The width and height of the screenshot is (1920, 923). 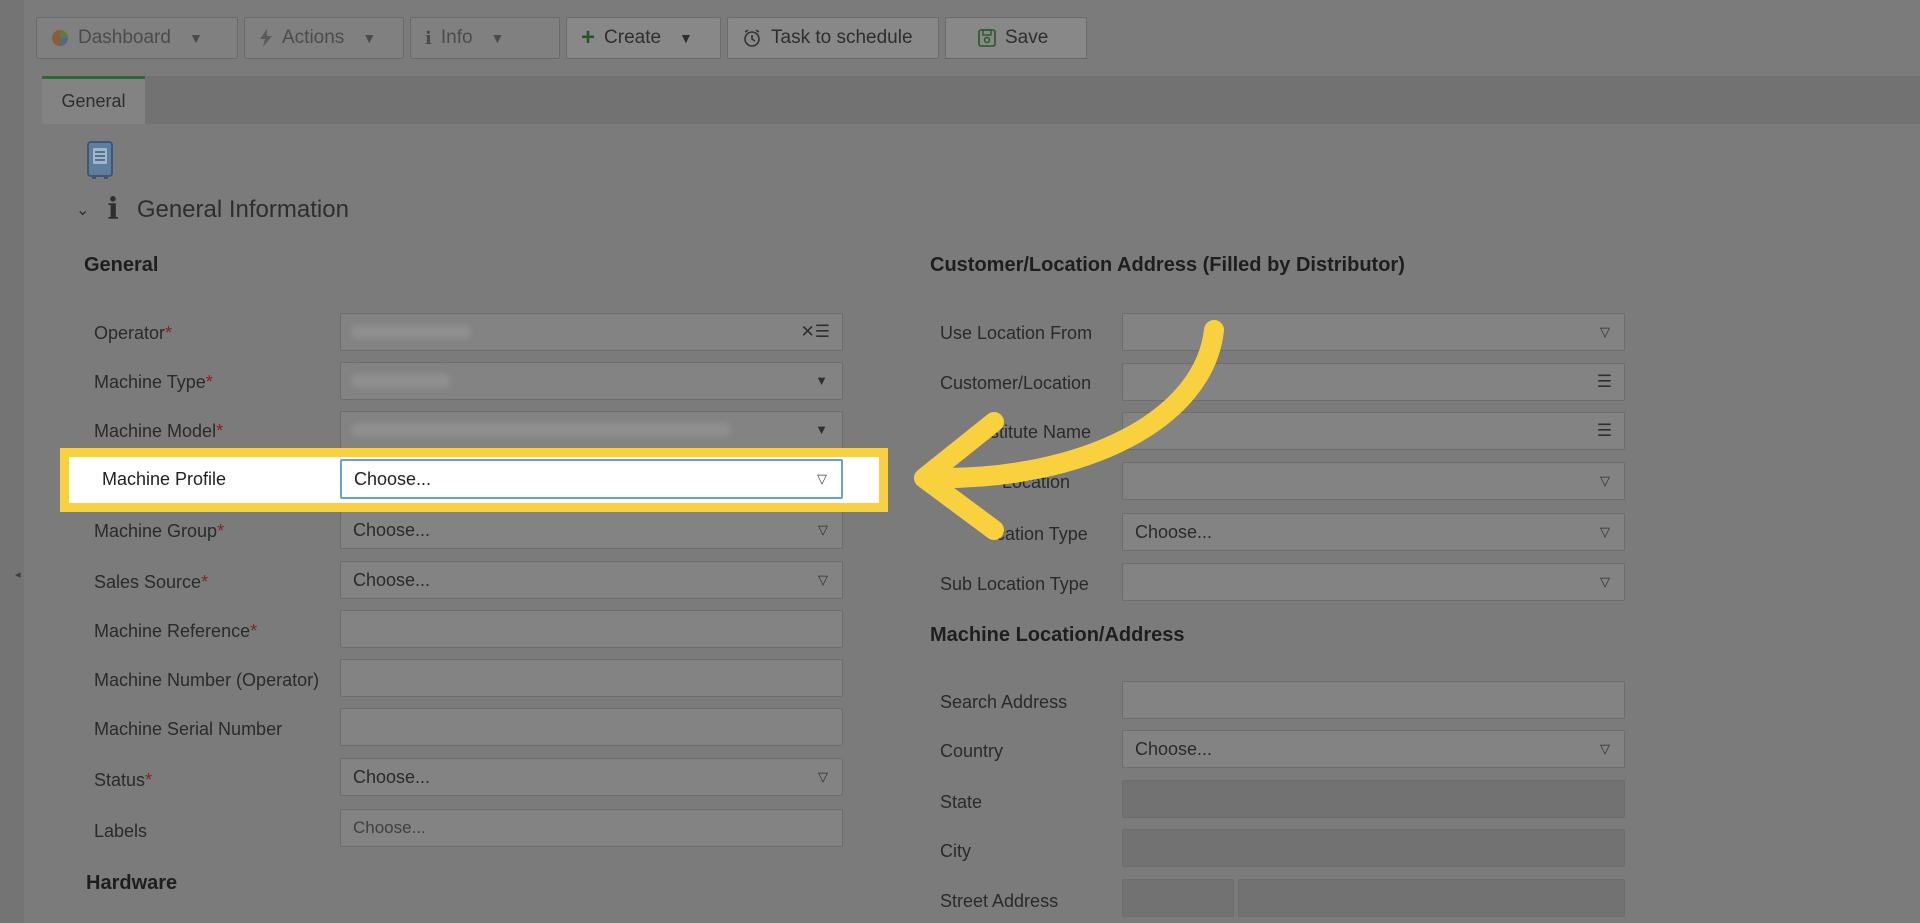 What do you see at coordinates (60, 38) in the screenshot?
I see `pie-chart-icon` at bounding box center [60, 38].